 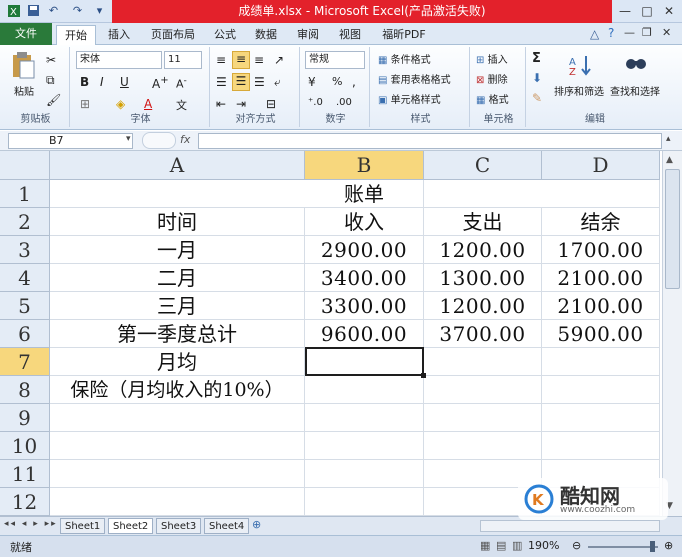 I want to click on grow-font-icon: A+, so click(x=160, y=83).